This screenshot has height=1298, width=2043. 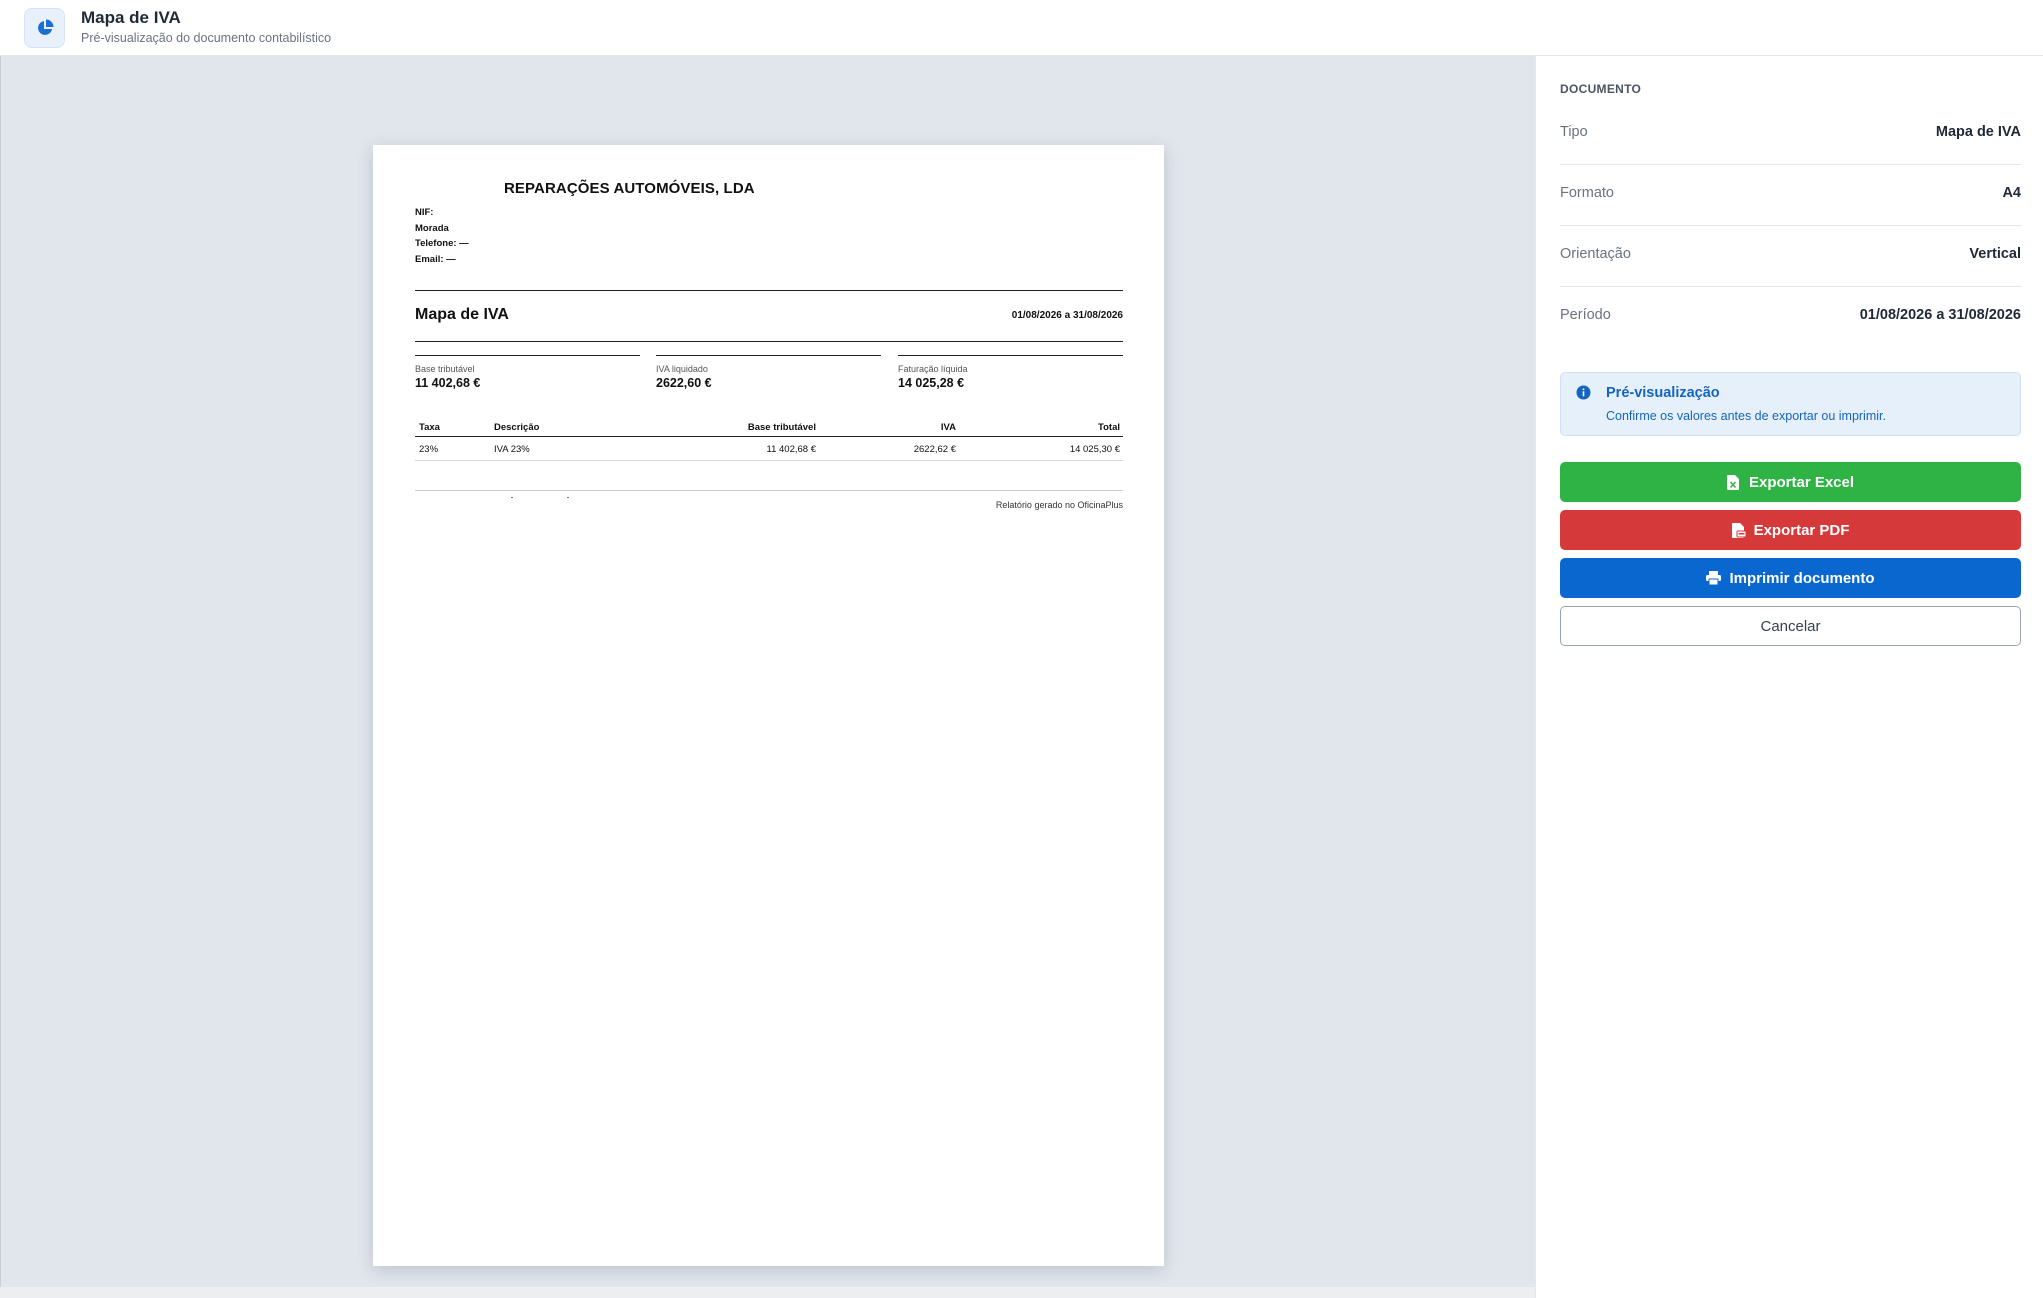 I want to click on export-pdf-button: Exportar PDF, so click(x=1790, y=530).